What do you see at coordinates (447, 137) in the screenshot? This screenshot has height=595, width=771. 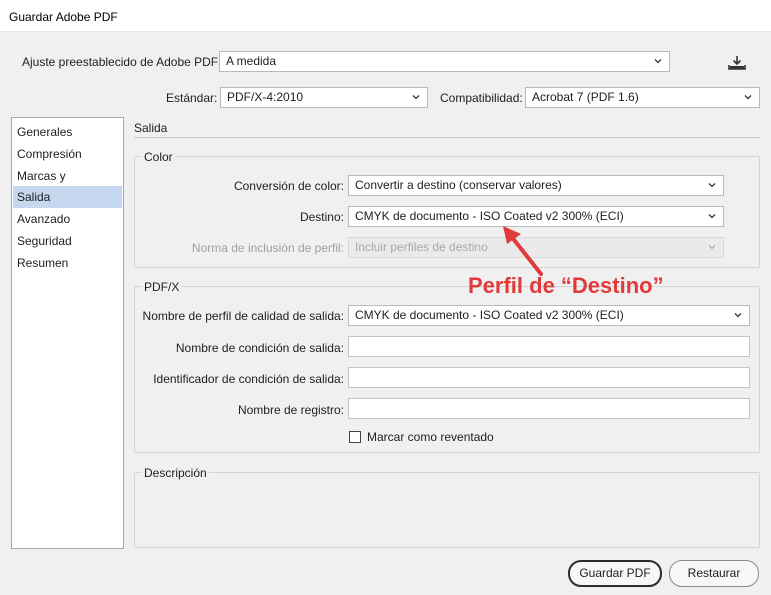 I see `section-divider` at bounding box center [447, 137].